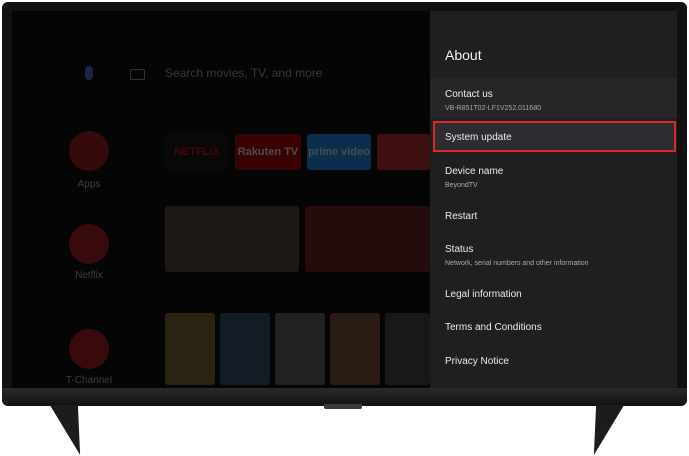 The image size is (689, 456). I want to click on menu-item-legal-information: Legal information, so click(553, 298).